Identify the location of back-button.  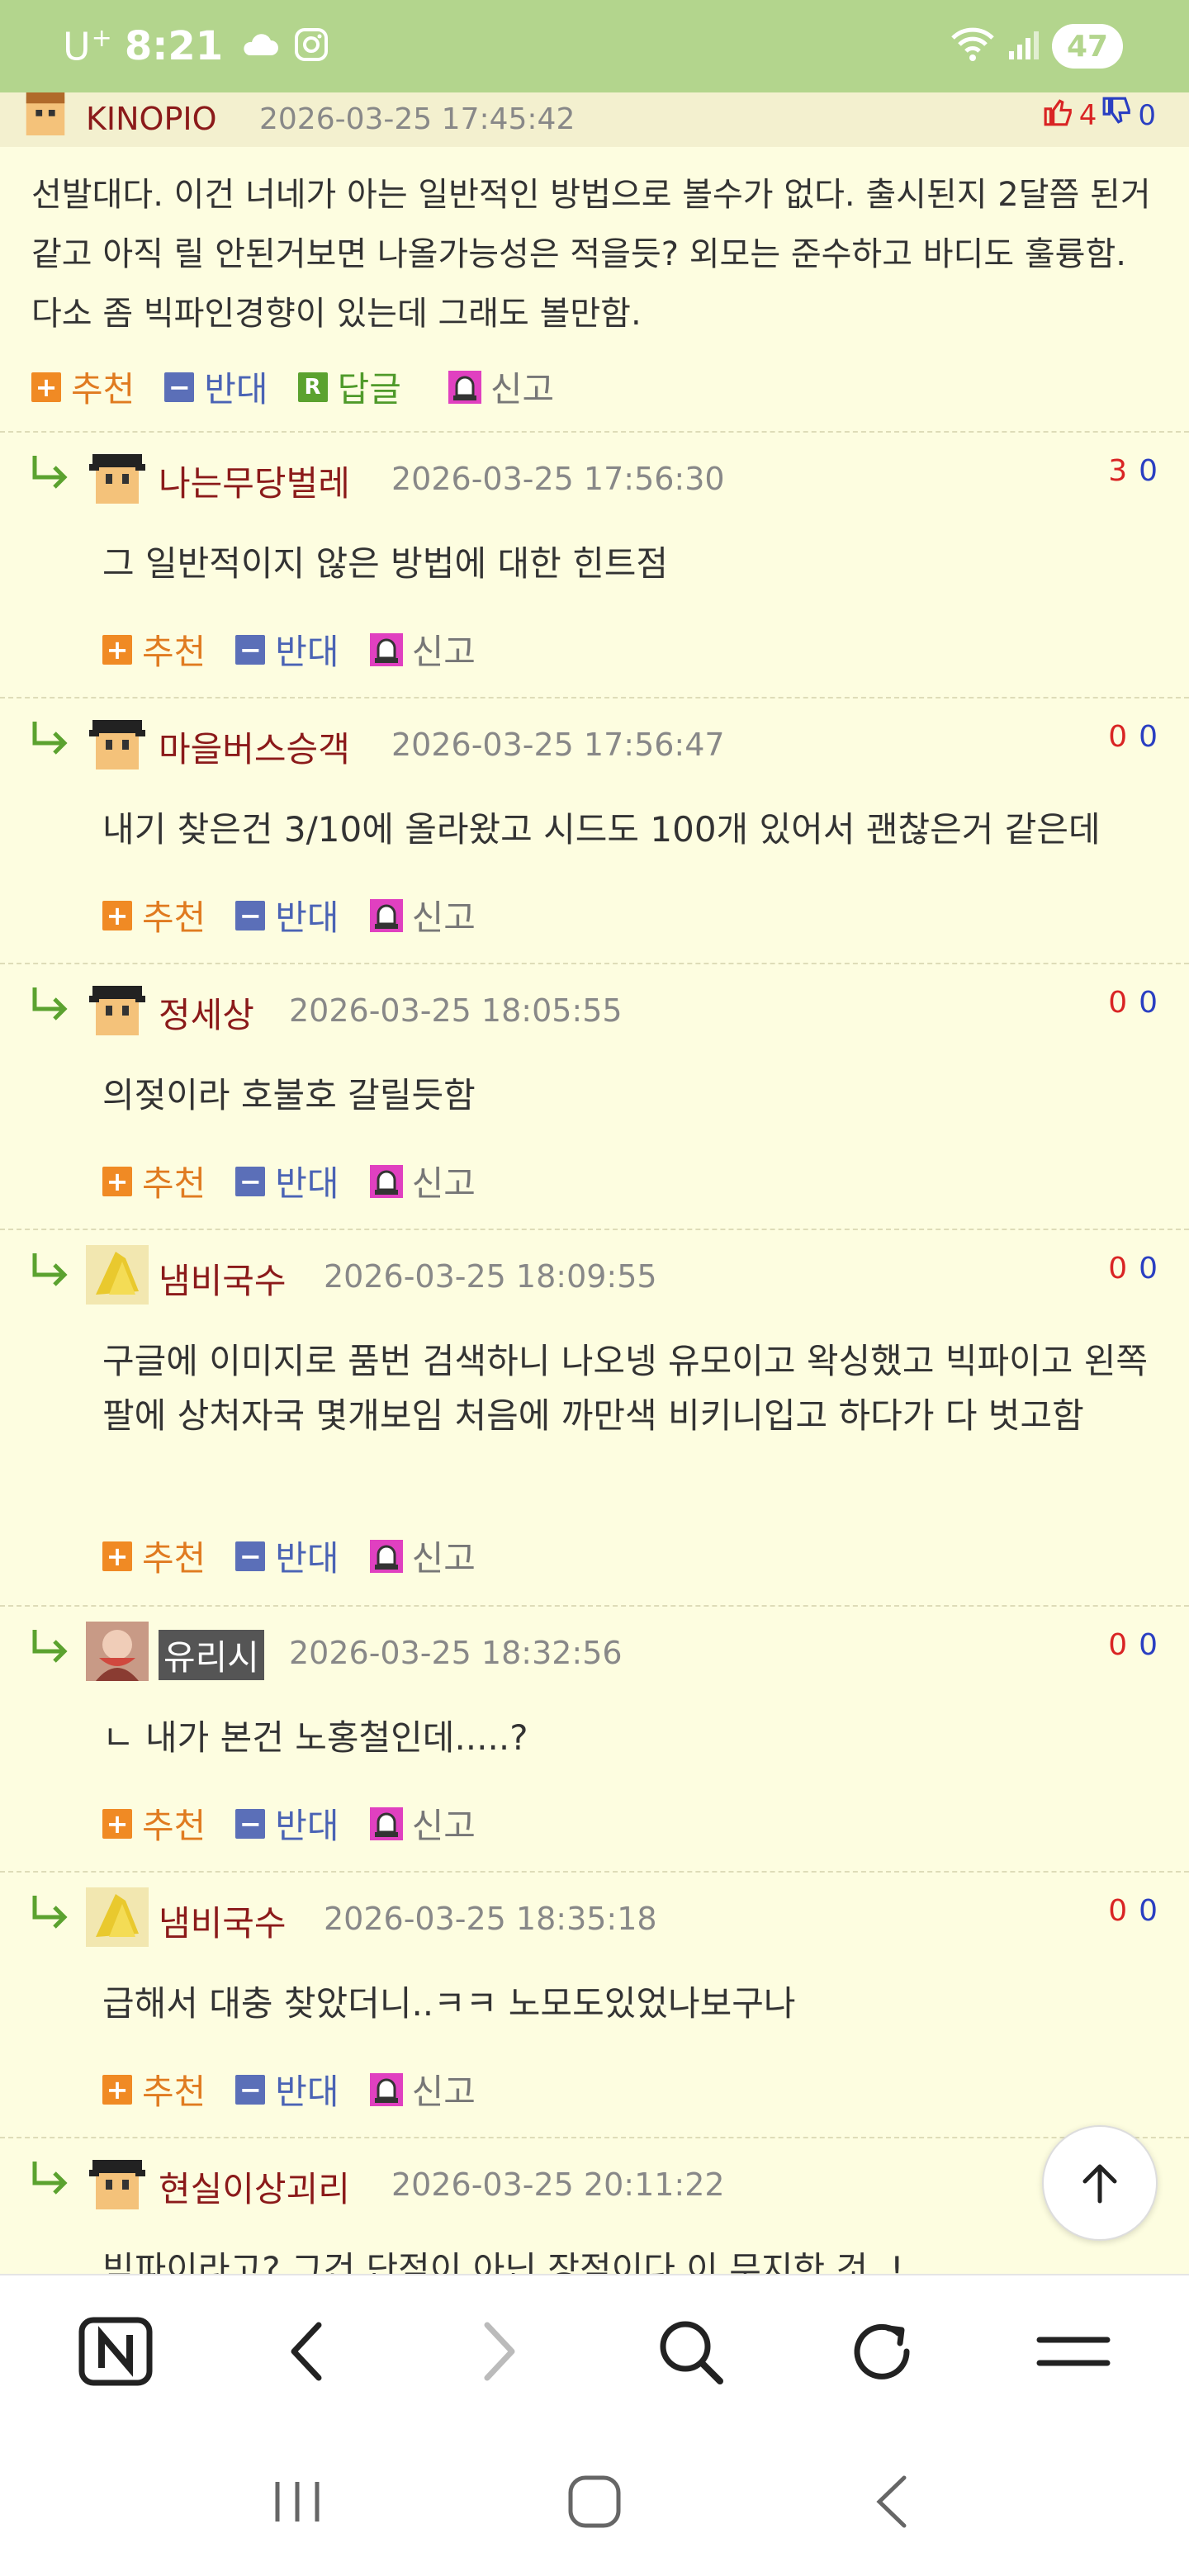
(307, 2351).